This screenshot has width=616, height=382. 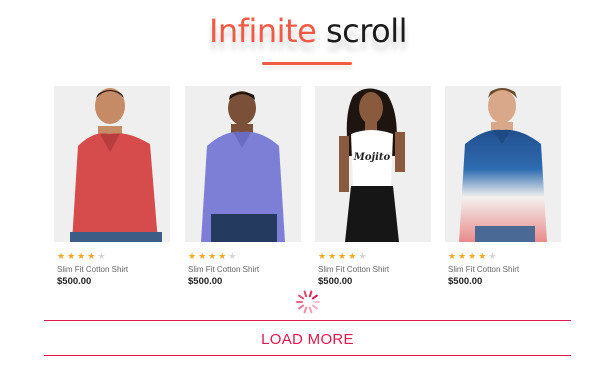 I want to click on svg-text: Mojito, so click(x=372, y=157).